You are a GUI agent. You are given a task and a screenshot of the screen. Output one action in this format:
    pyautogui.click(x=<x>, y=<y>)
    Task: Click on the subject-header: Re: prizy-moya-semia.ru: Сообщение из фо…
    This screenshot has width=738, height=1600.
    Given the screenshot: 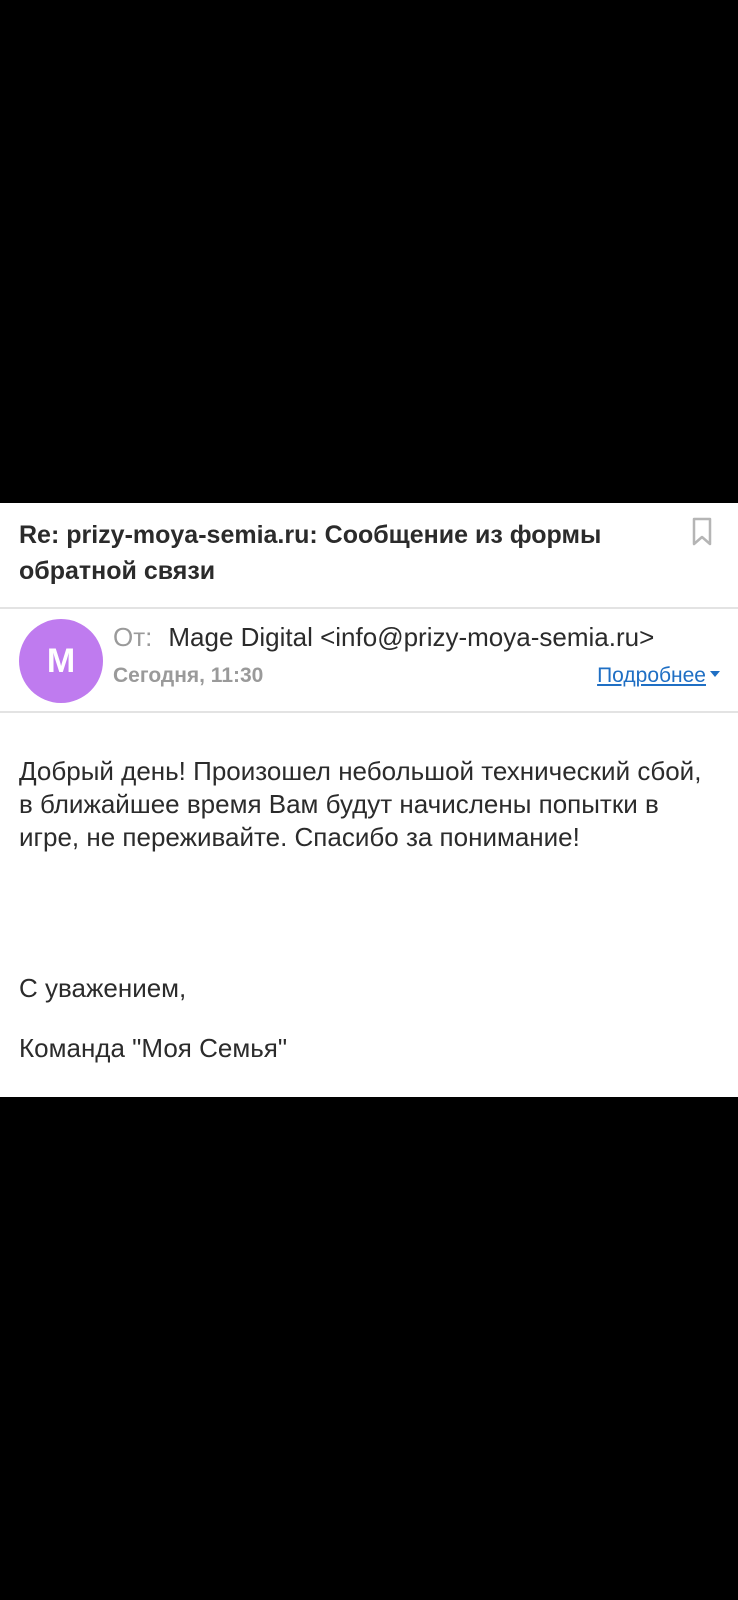 What is the action you would take?
    pyautogui.click(x=369, y=556)
    